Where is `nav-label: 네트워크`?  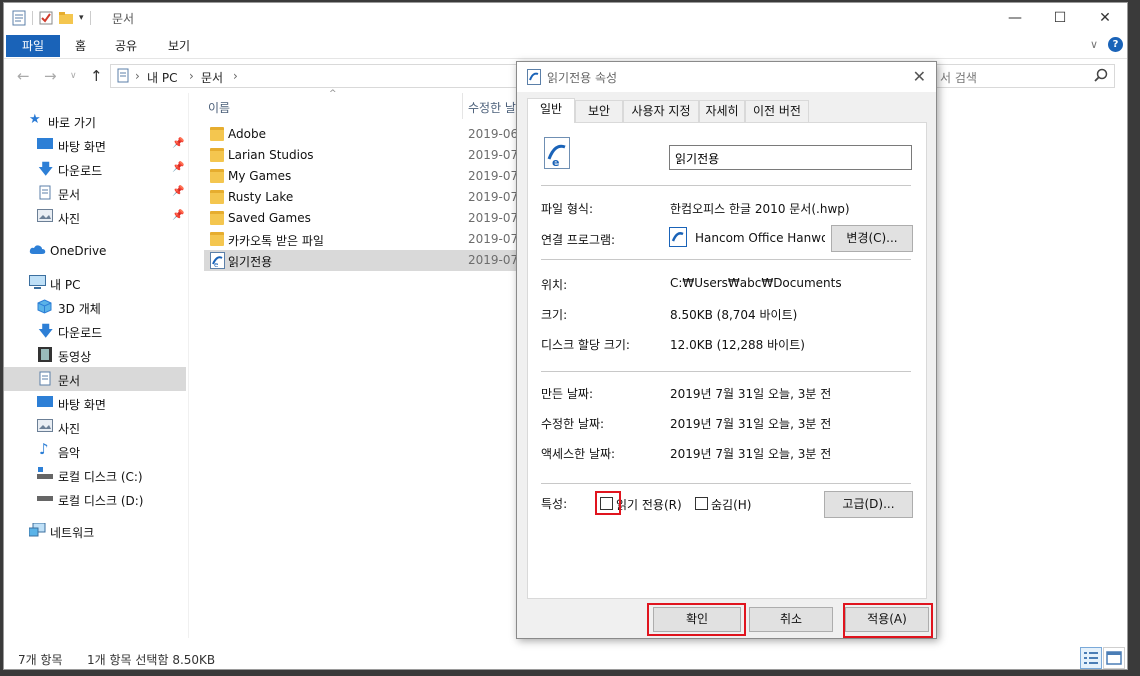
nav-label: 네트워크 is located at coordinates (72, 533).